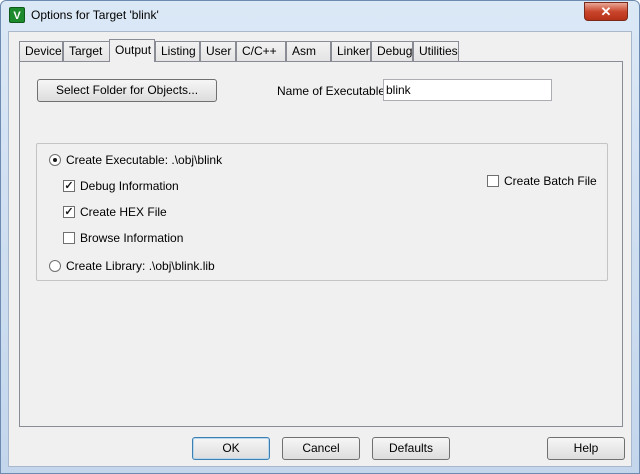 The image size is (640, 474). What do you see at coordinates (550, 181) in the screenshot?
I see `create-batch-file-label: Create Batch File` at bounding box center [550, 181].